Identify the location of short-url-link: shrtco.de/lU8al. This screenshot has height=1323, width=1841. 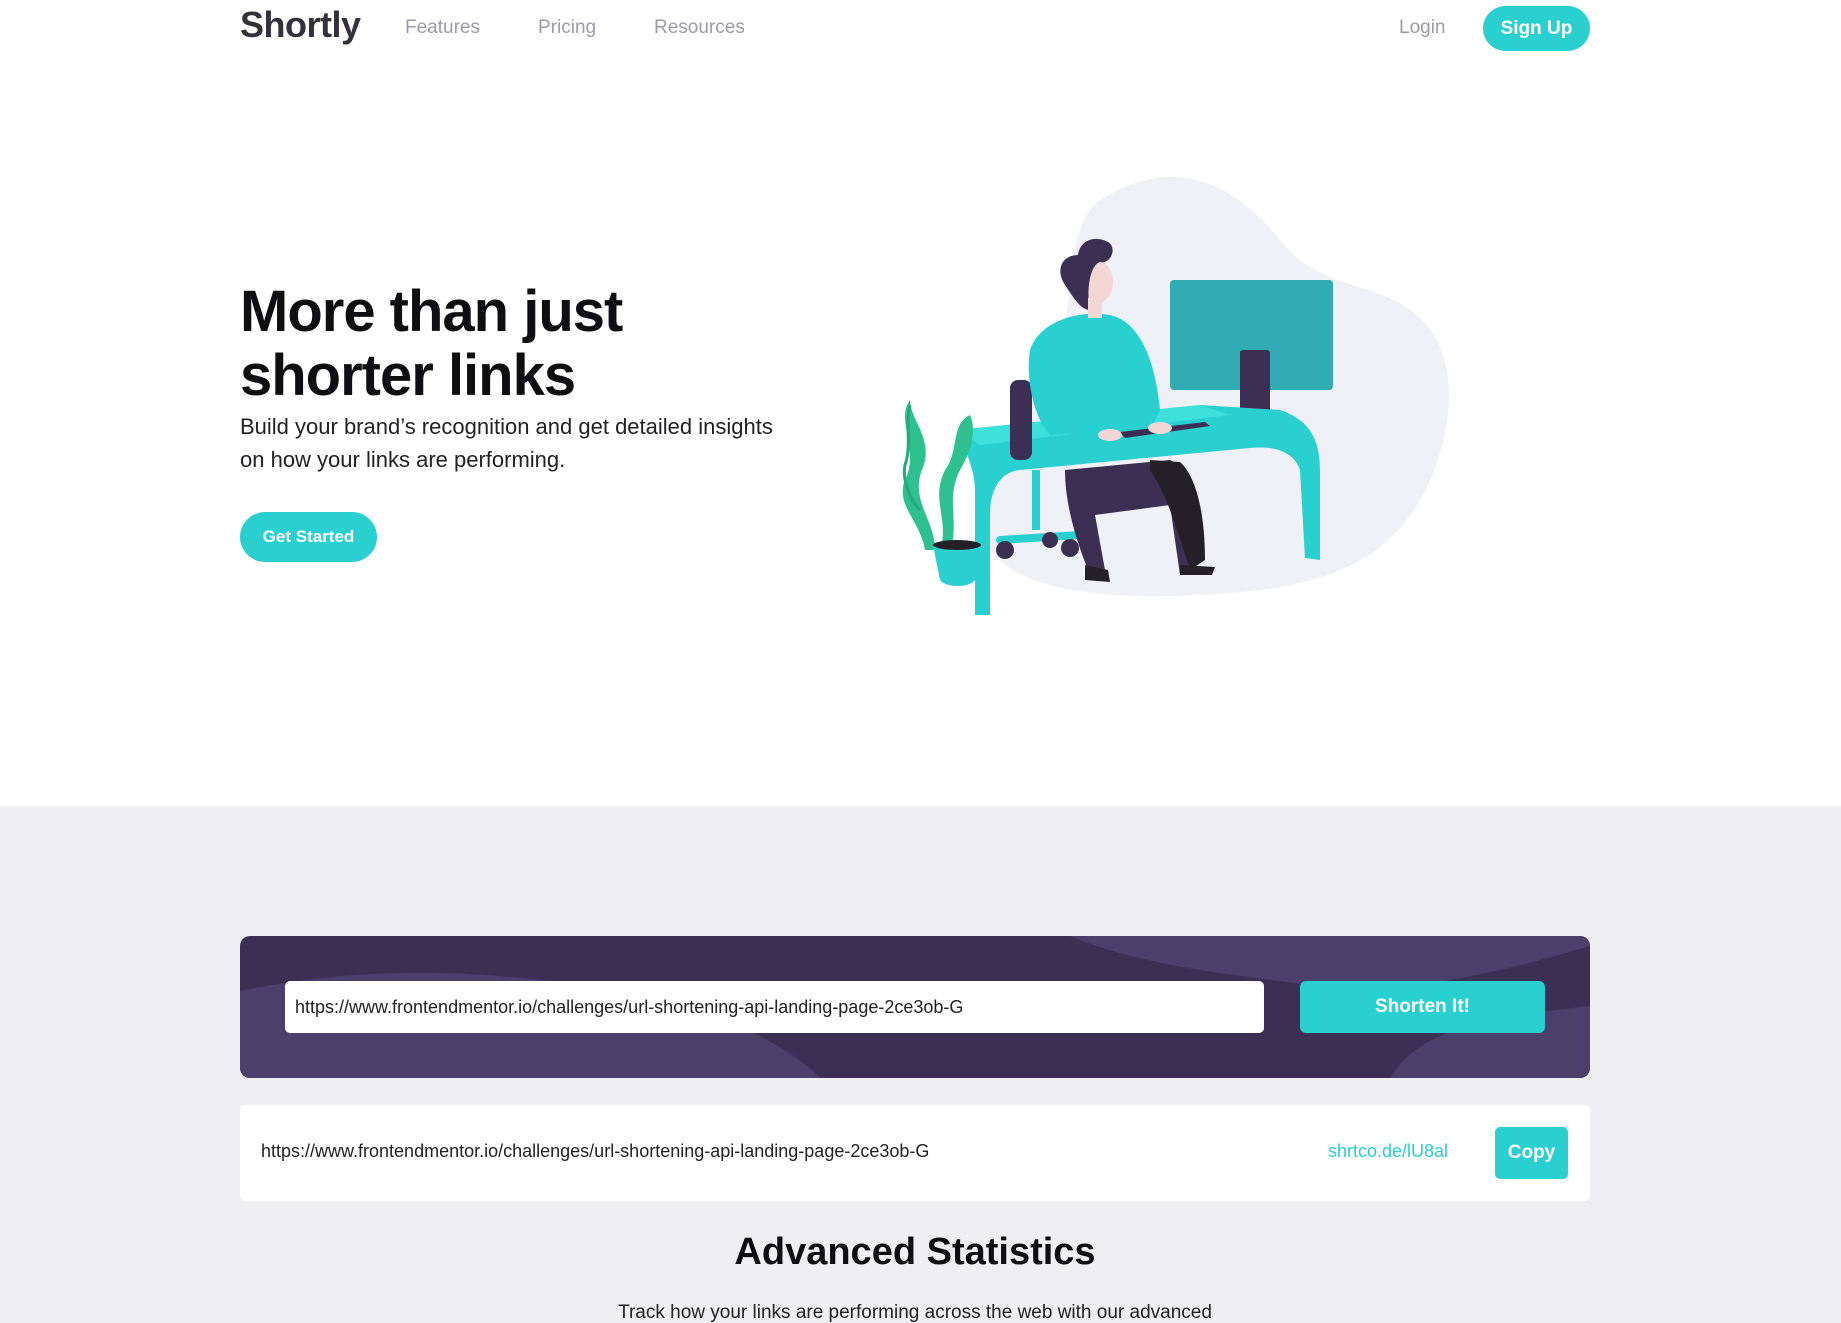
(1388, 1151).